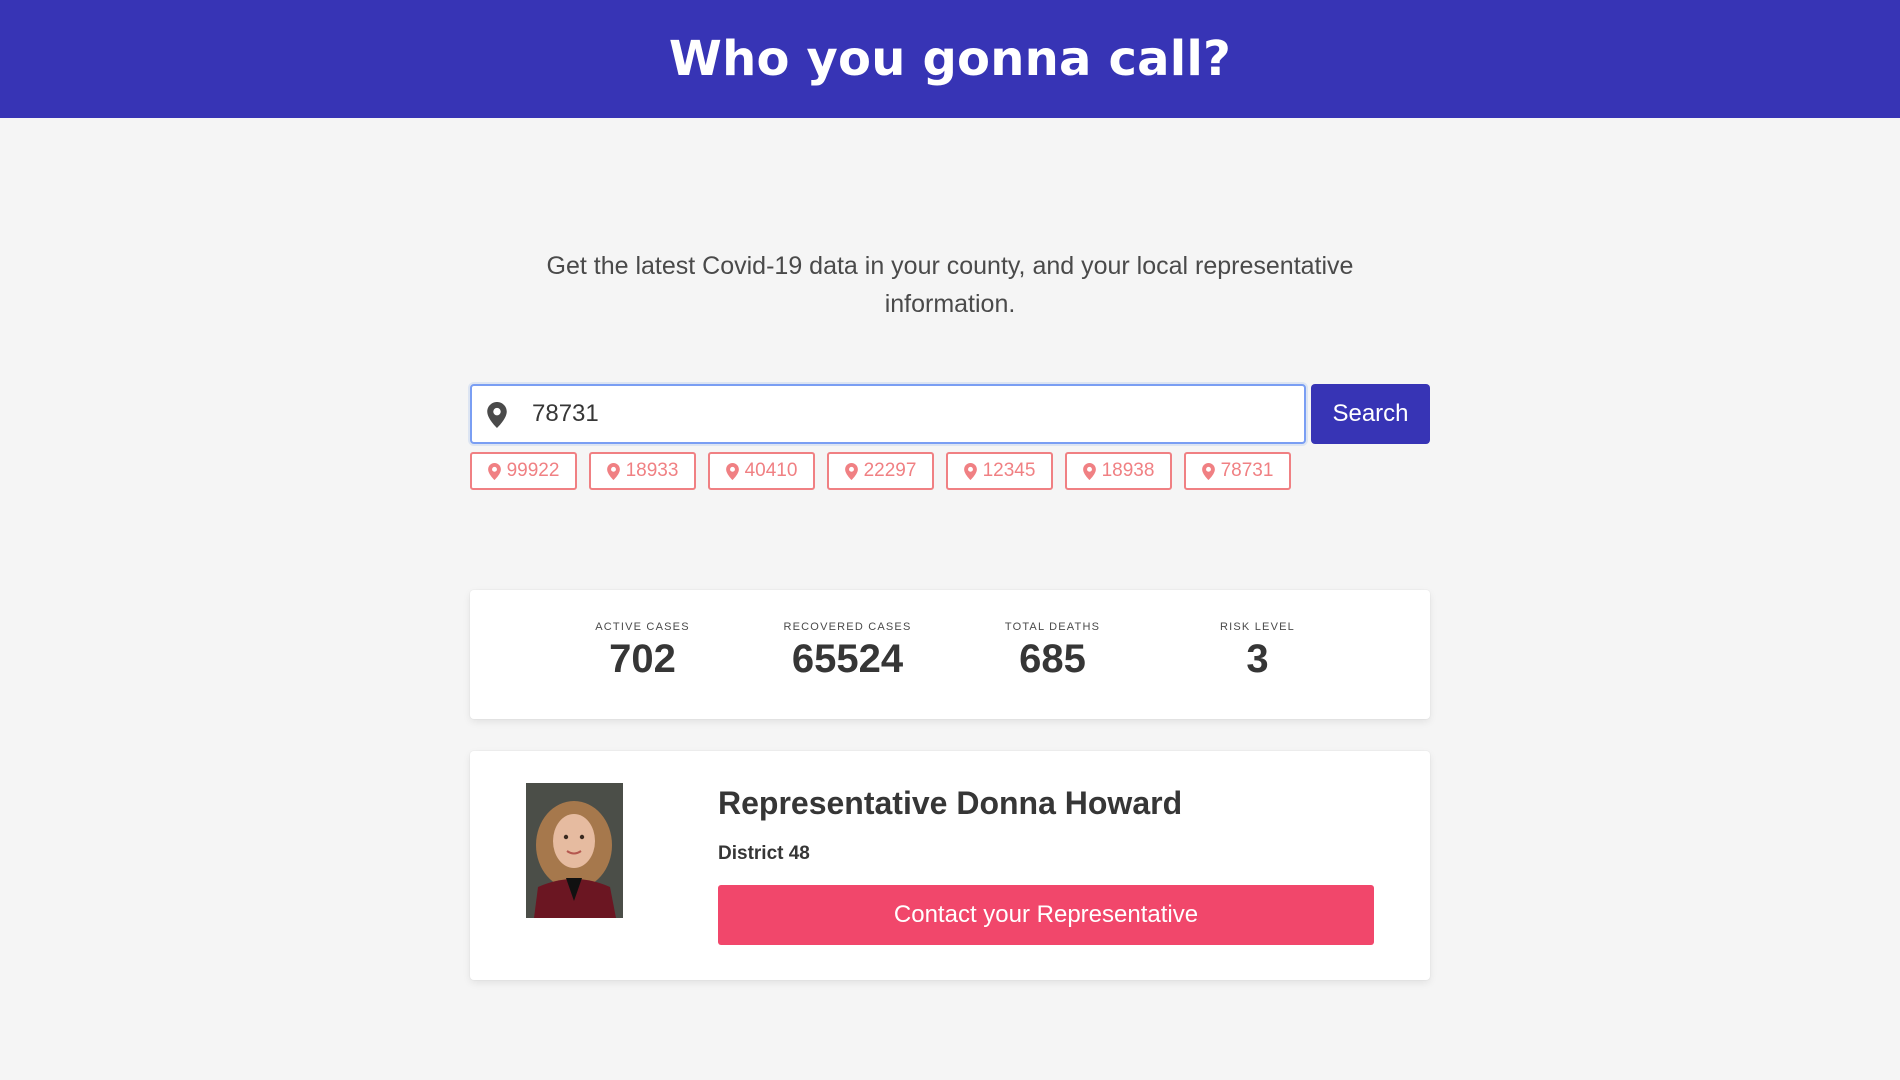  Describe the element at coordinates (1257, 627) in the screenshot. I see `stat-heading: RISK LEVEL` at that location.